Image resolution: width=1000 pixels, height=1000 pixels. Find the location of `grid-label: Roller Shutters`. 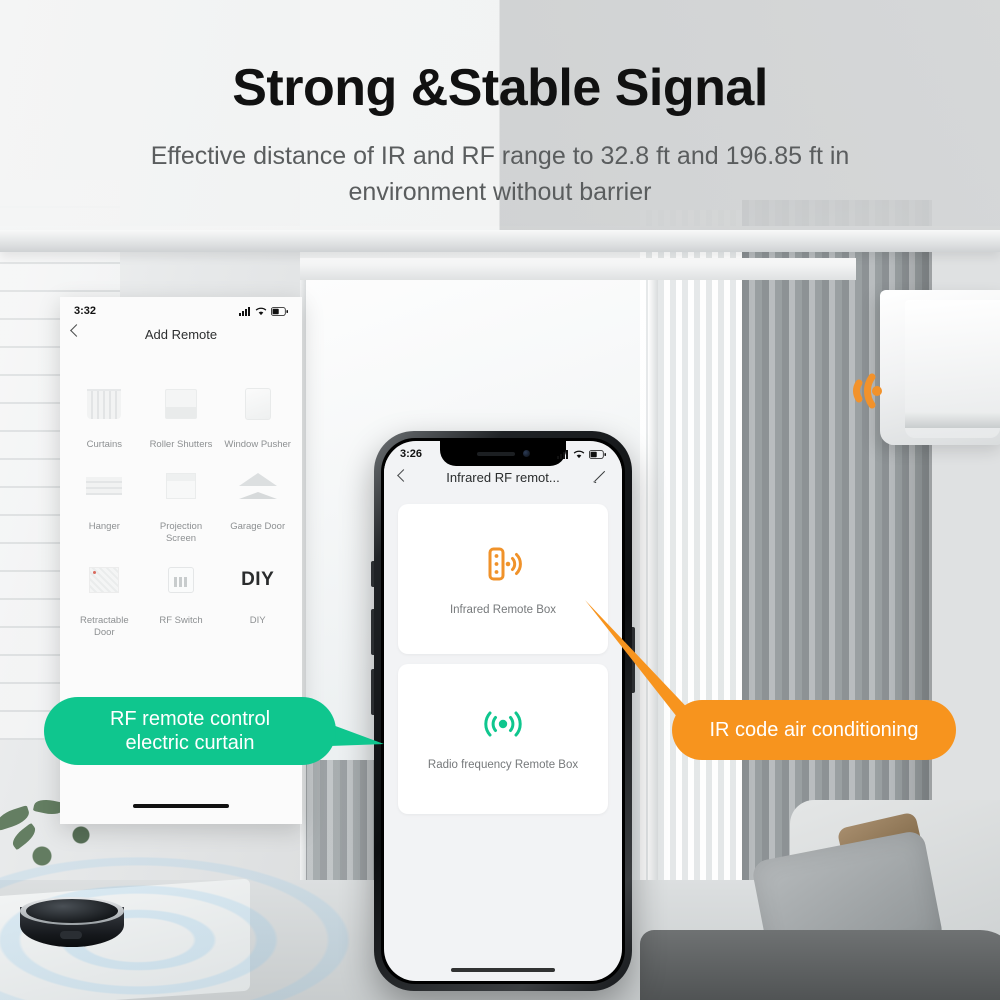

grid-label: Roller Shutters is located at coordinates (181, 444).